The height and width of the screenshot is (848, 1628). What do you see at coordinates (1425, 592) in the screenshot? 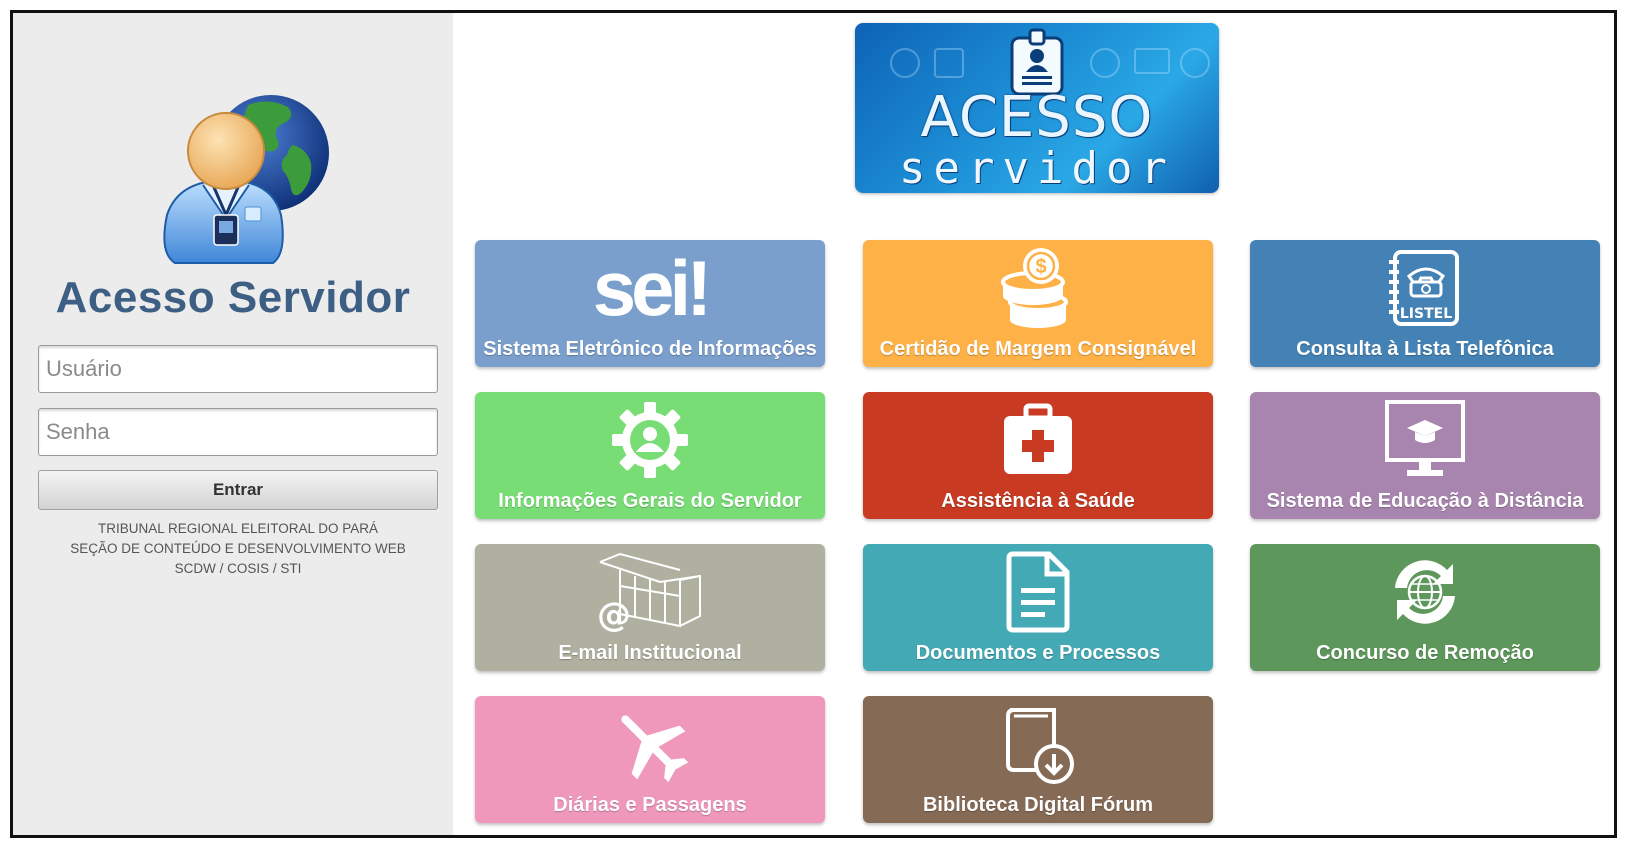
I see `globe-refresh-icon` at bounding box center [1425, 592].